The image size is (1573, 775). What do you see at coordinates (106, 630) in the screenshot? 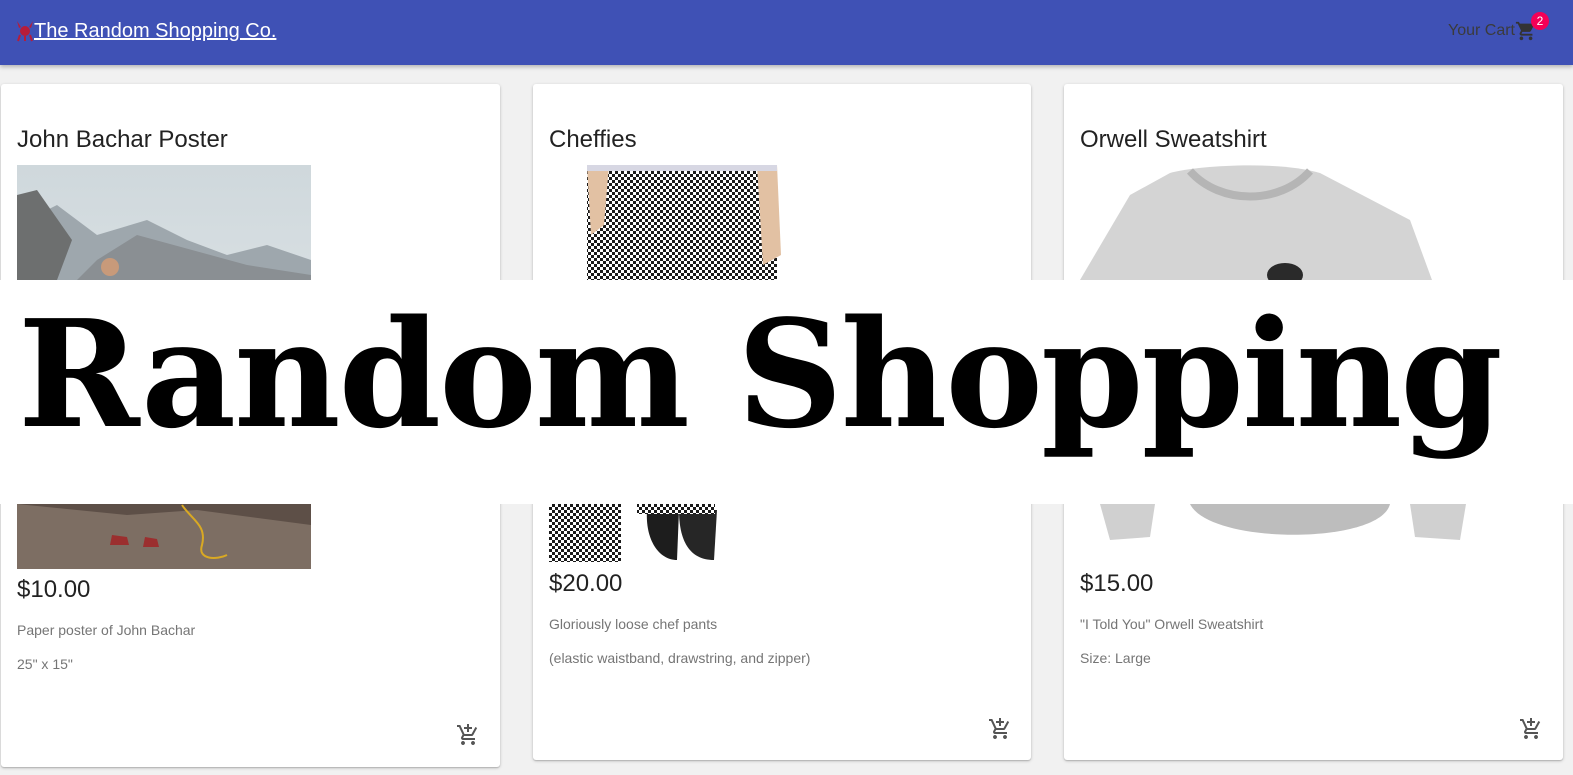
I see `product-description: Paper poster of John Bachar` at bounding box center [106, 630].